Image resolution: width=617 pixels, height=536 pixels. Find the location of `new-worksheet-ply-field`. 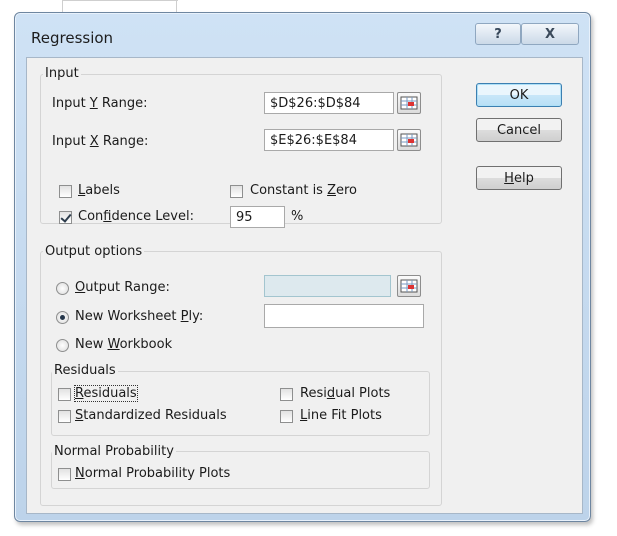

new-worksheet-ply-field is located at coordinates (344, 316).